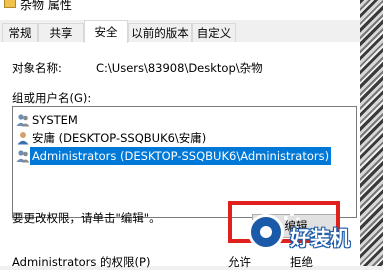  I want to click on list-item-label: SYSTEM, so click(55, 120).